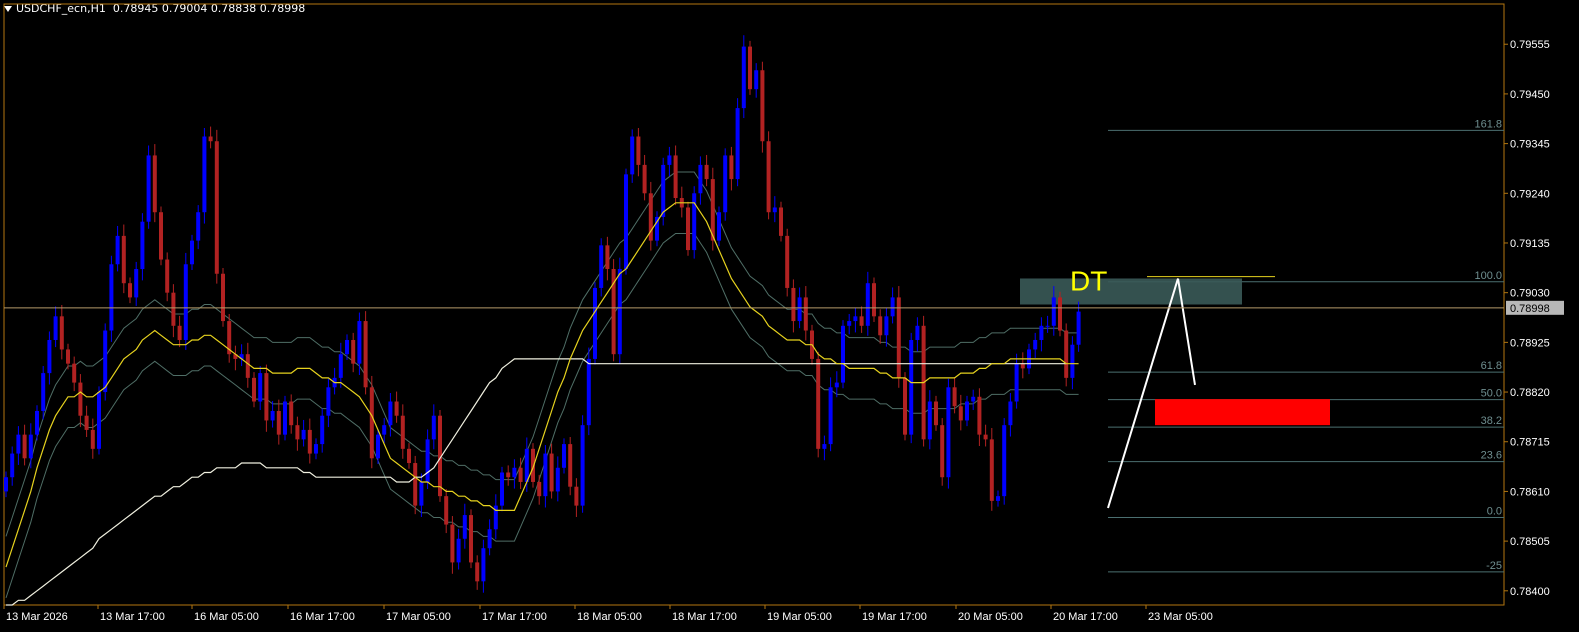  What do you see at coordinates (1530, 443) in the screenshot?
I see `y-tick-label: 0.78715` at bounding box center [1530, 443].